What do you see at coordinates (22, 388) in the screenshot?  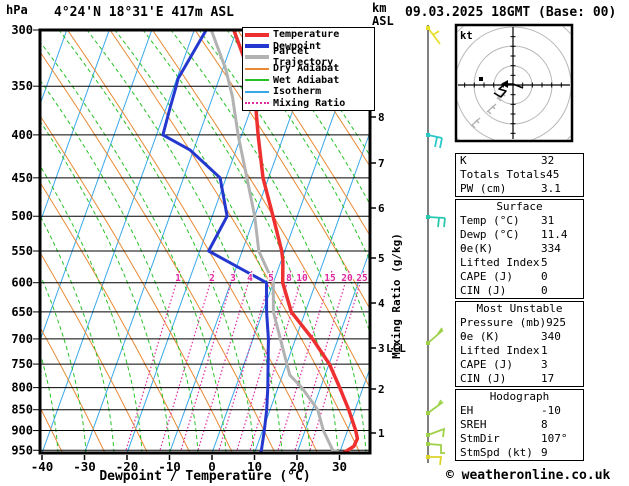 I see `pressure-tick-label: 800` at bounding box center [22, 388].